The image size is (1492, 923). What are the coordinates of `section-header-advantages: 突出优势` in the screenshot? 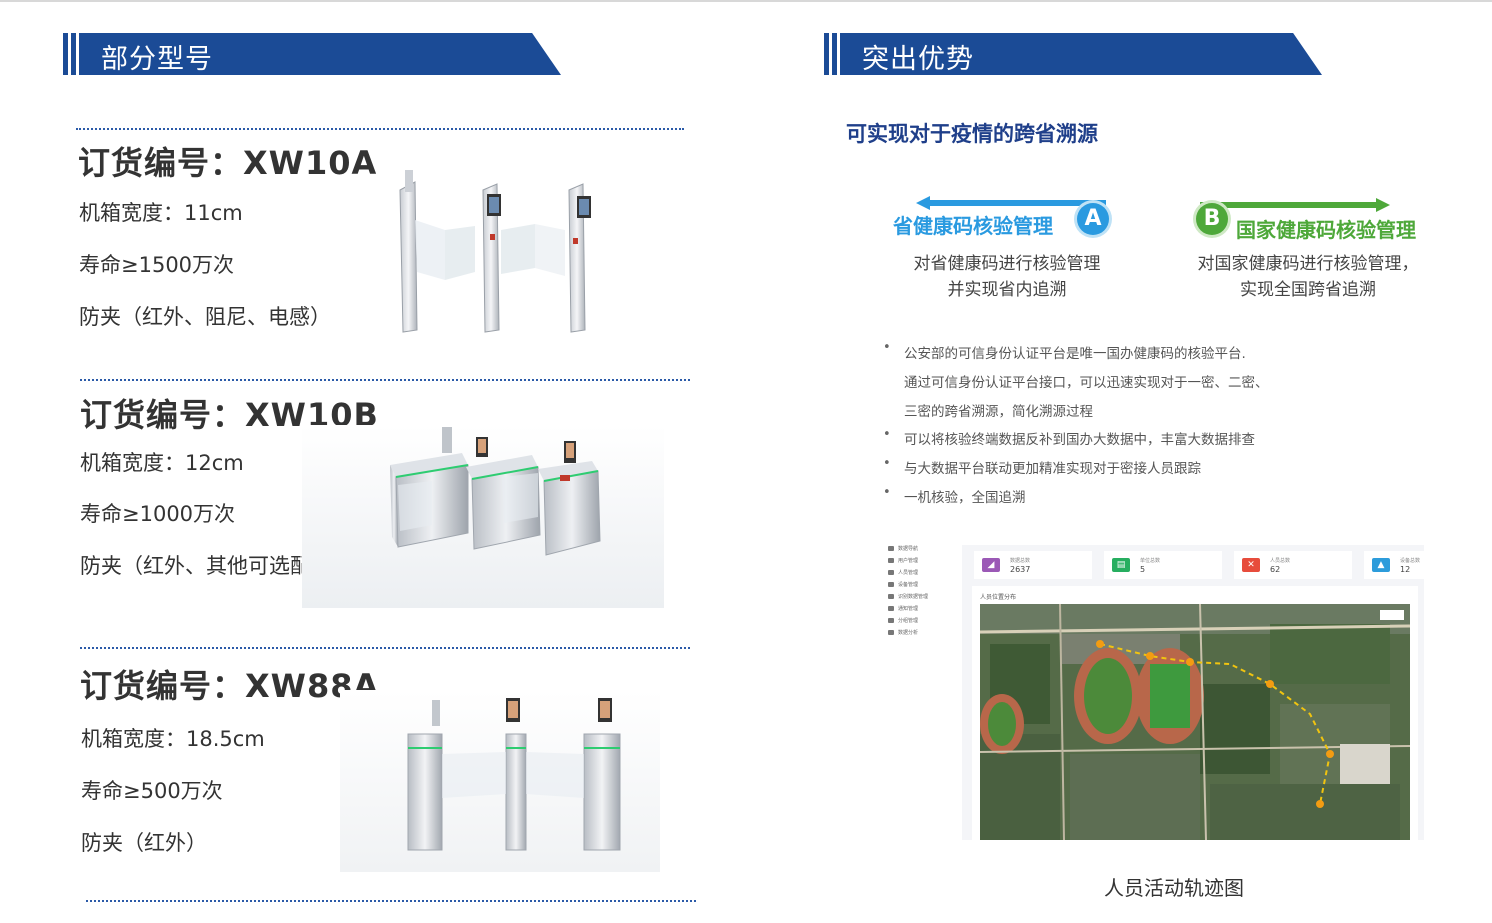 It's located at (1074, 54).